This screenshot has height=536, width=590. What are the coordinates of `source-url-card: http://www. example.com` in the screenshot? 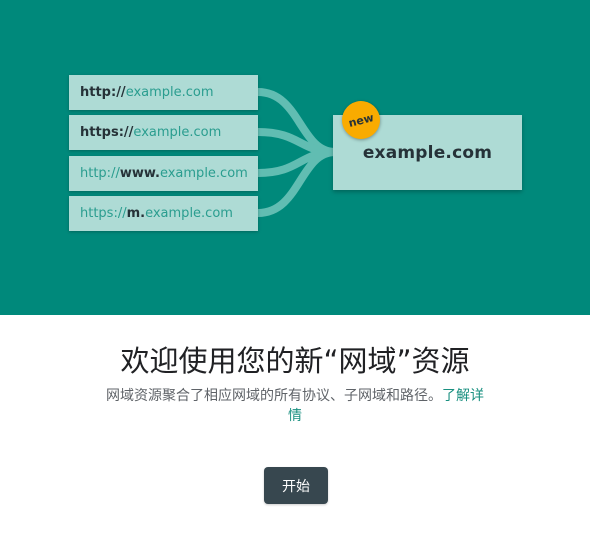 It's located at (163, 173).